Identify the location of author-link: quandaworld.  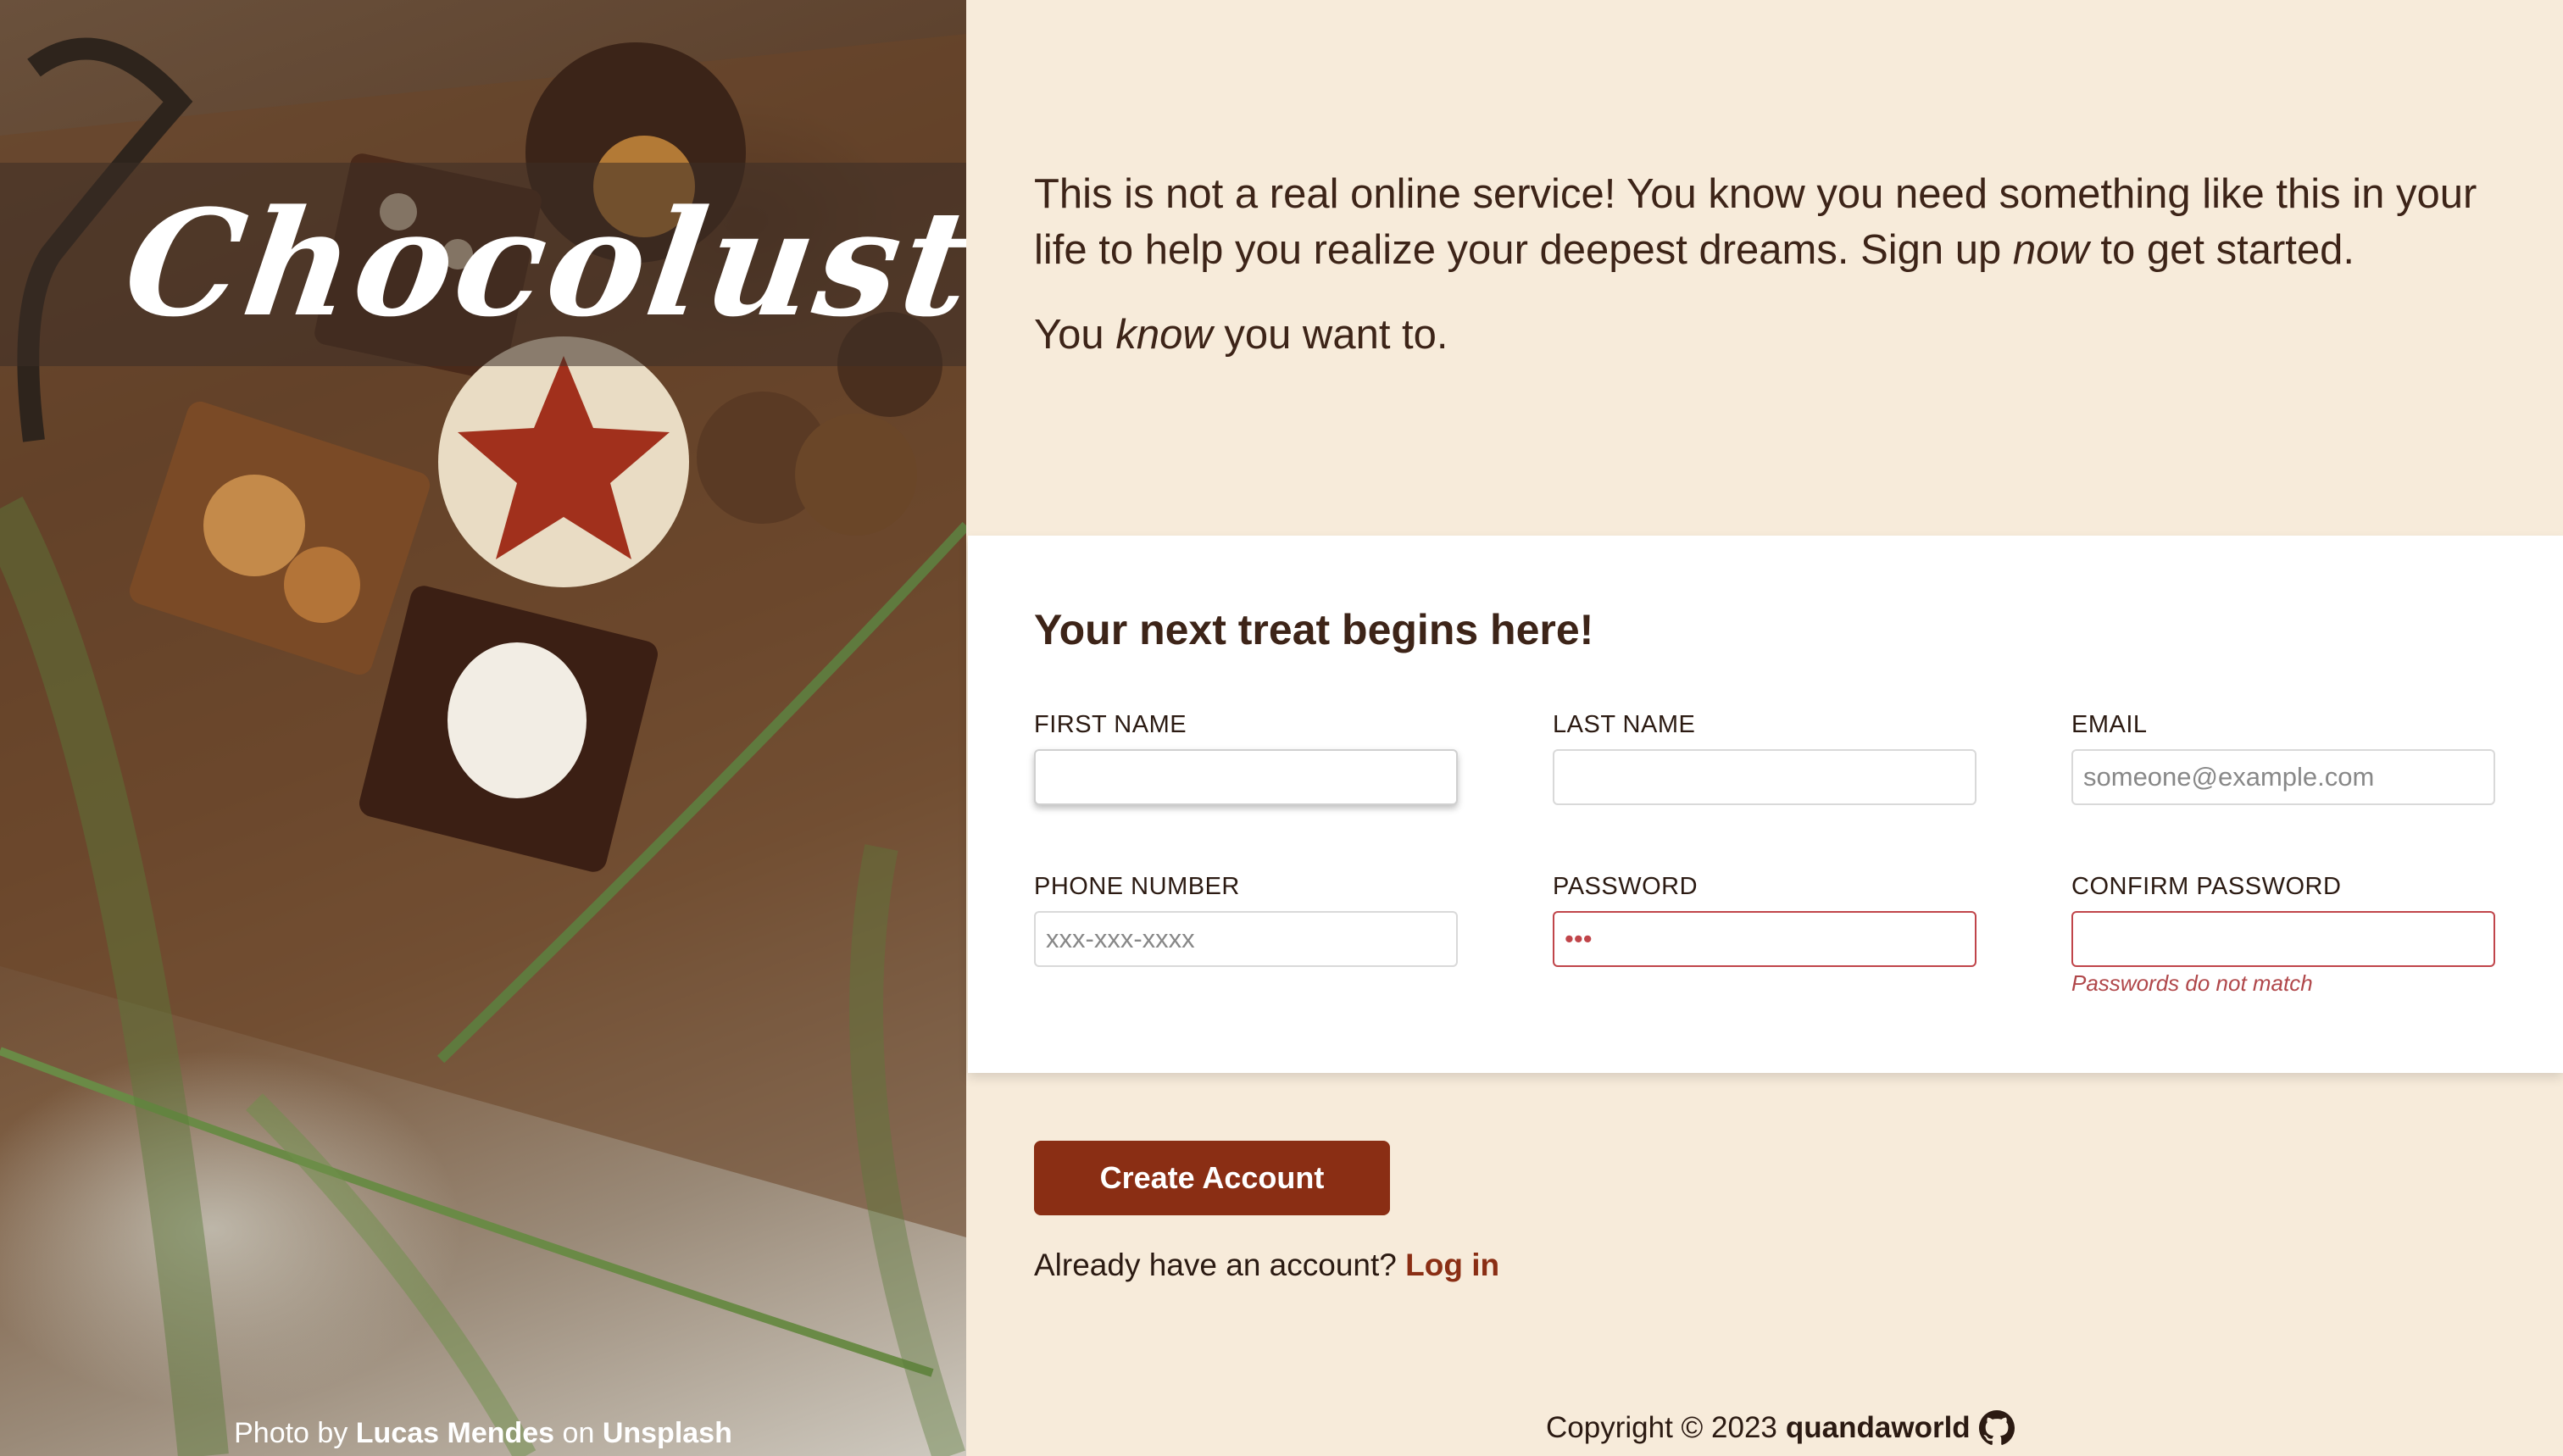
(1878, 1428).